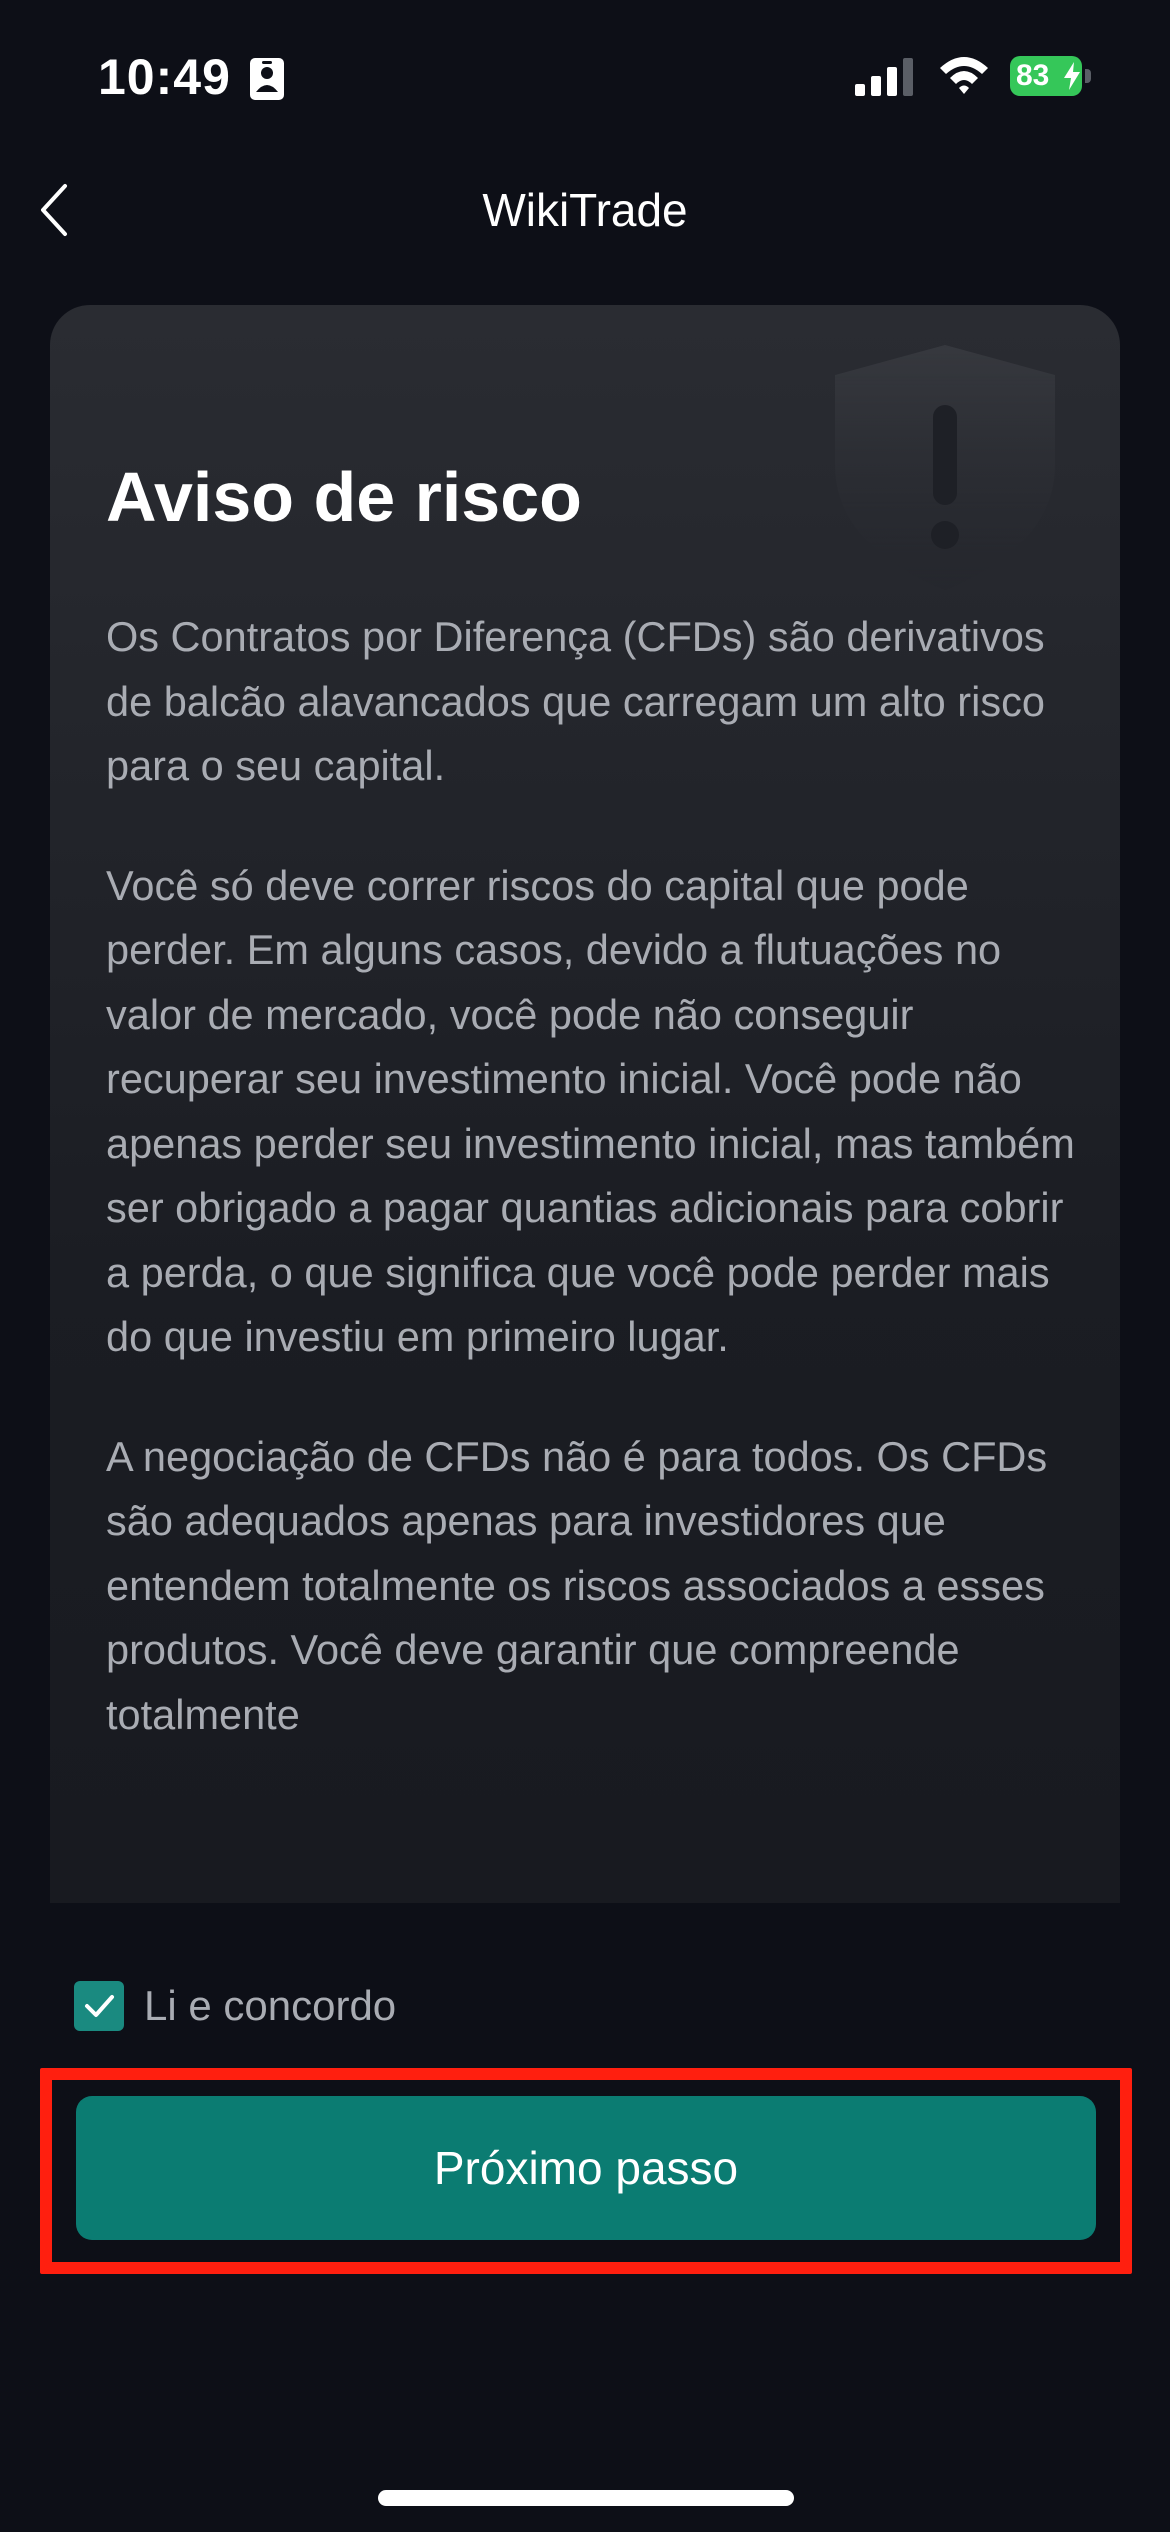  I want to click on status-time: 10:49, so click(164, 77).